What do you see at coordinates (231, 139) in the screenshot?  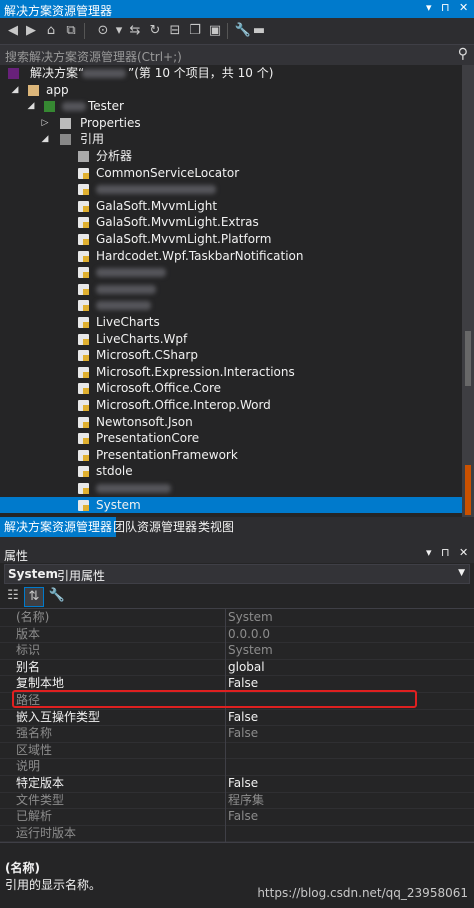 I see `references-node: ◢ 引用` at bounding box center [231, 139].